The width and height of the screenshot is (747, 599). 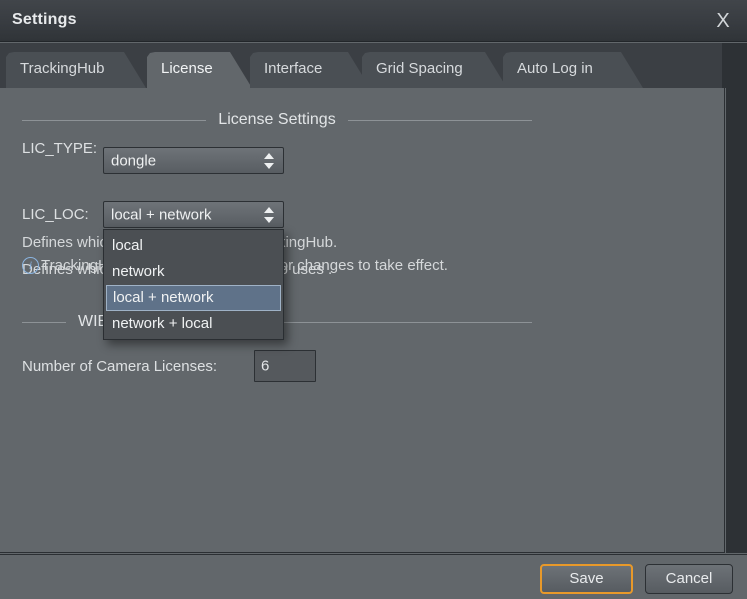 I want to click on tab-trackinghub: TrackingHub, so click(x=76, y=70).